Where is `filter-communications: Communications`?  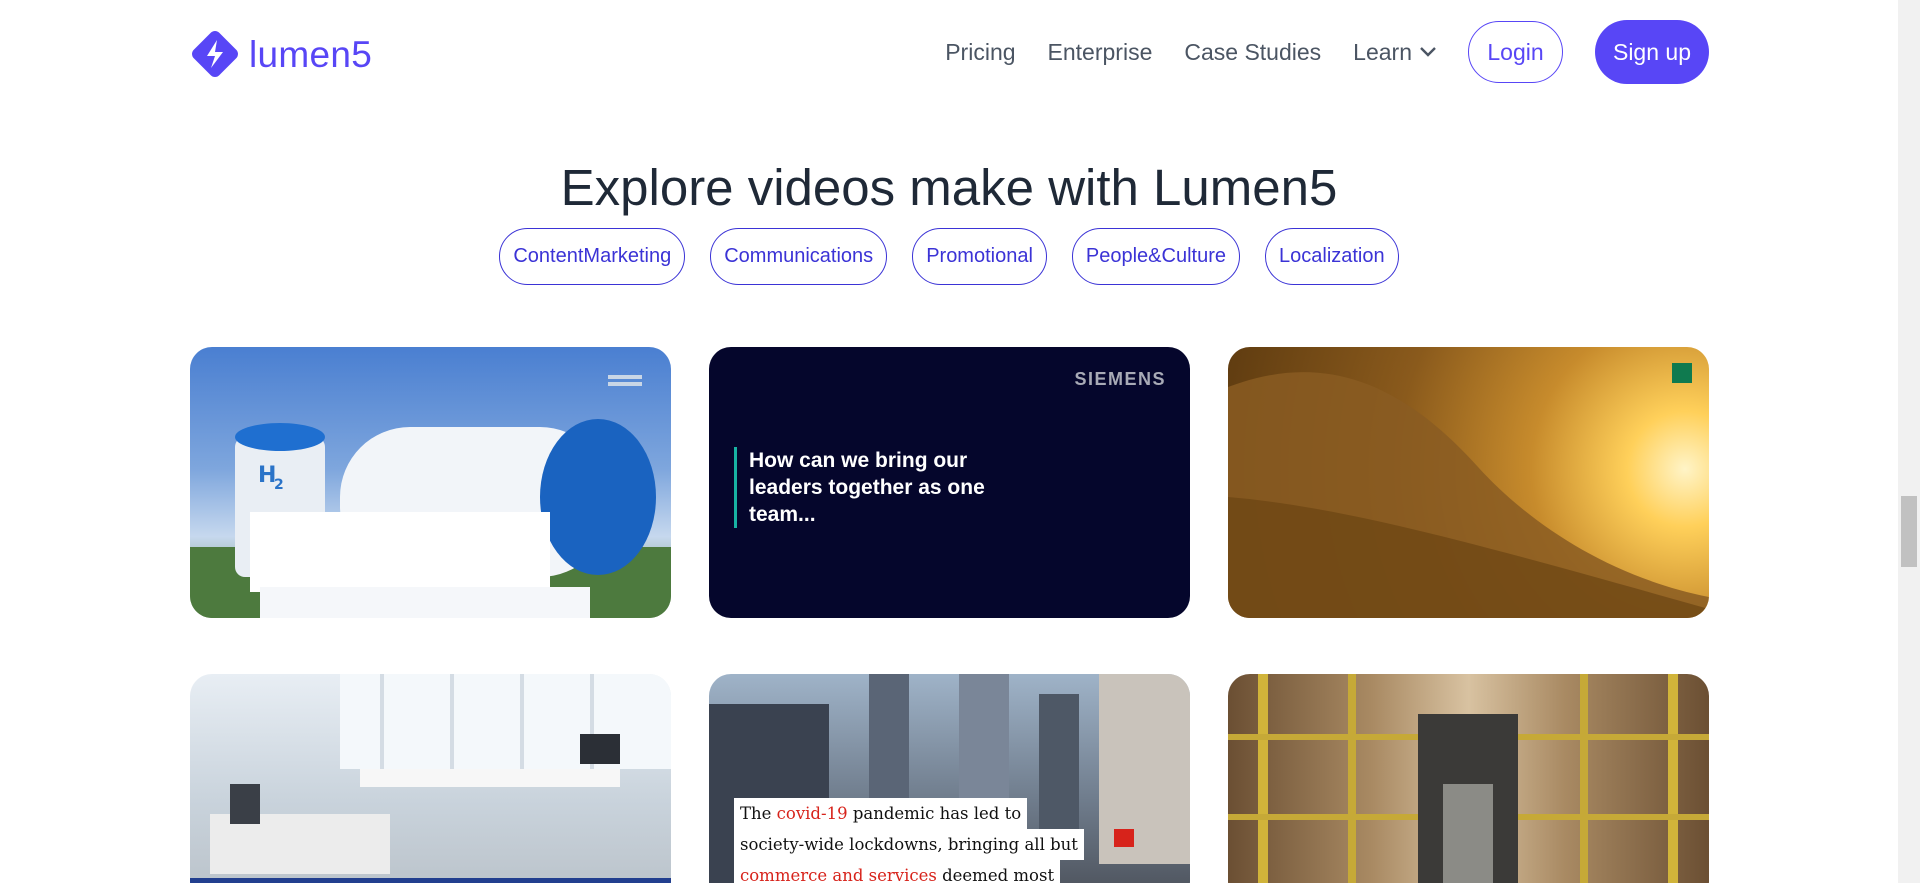 filter-communications: Communications is located at coordinates (799, 256).